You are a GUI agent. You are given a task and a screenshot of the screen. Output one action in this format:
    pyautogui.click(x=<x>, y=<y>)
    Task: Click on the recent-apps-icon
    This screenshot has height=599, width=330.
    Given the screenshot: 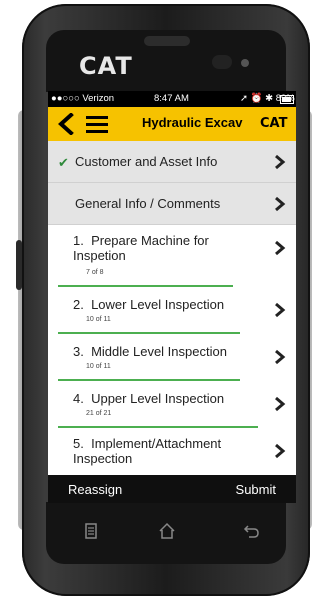 What is the action you would take?
    pyautogui.click(x=91, y=531)
    